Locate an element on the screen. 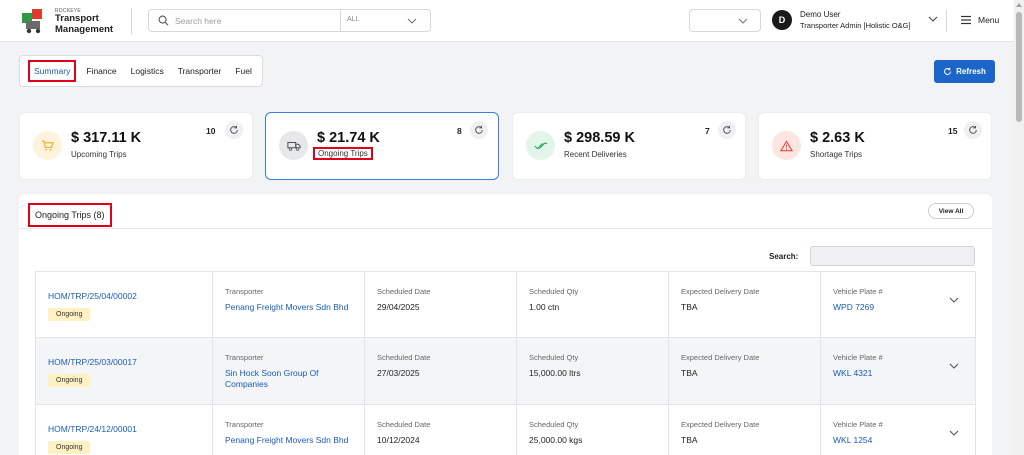 The image size is (1024, 455). card-count: 7 is located at coordinates (707, 131).